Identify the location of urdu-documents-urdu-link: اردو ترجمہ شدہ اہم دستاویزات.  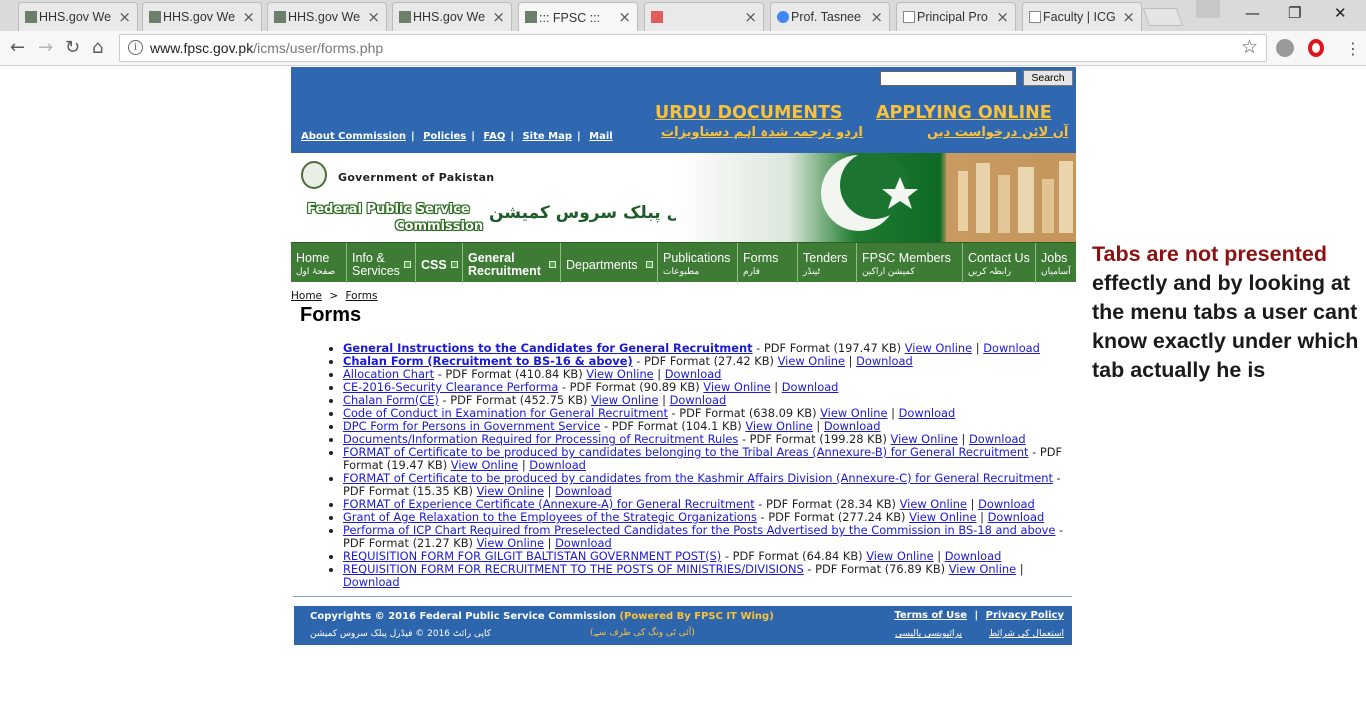
(762, 132).